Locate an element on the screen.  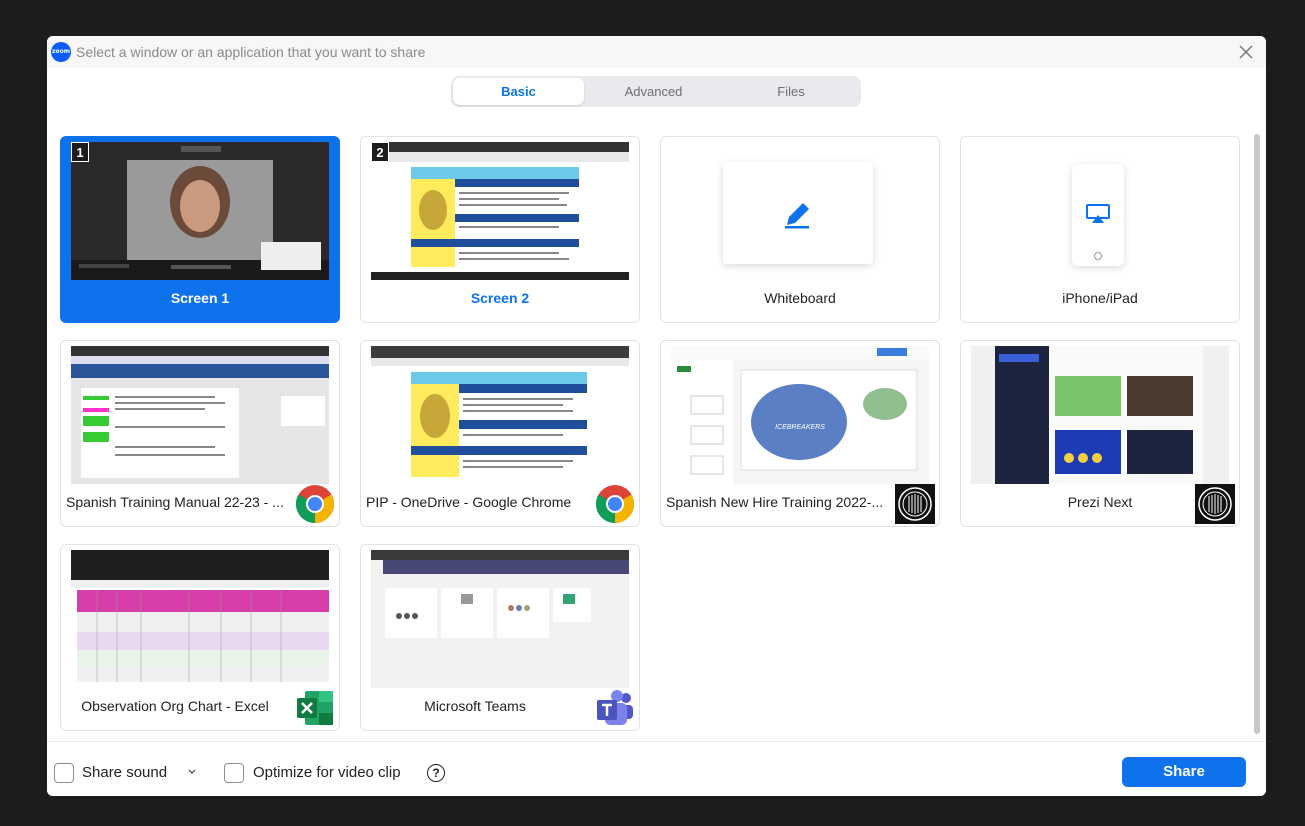
pencil-icon is located at coordinates (797, 216).